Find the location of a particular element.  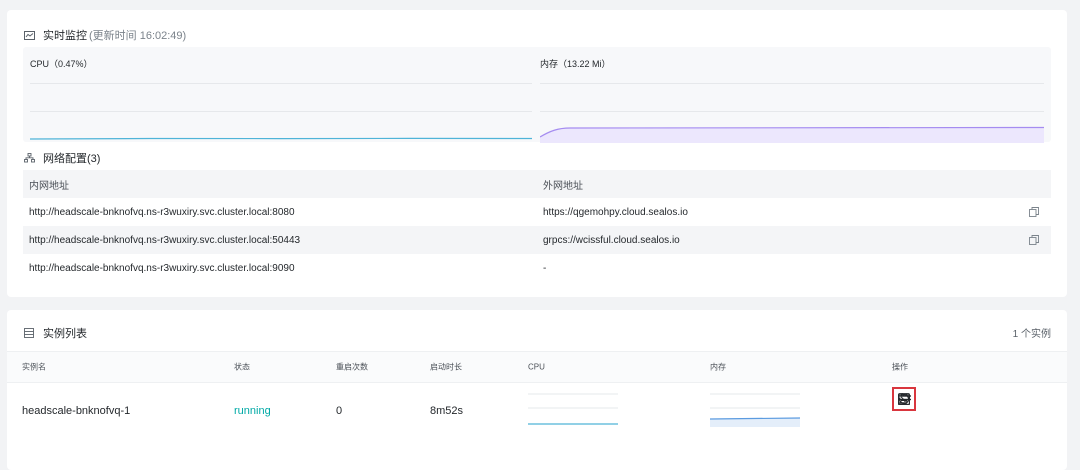

external-address: - is located at coordinates (545, 268).